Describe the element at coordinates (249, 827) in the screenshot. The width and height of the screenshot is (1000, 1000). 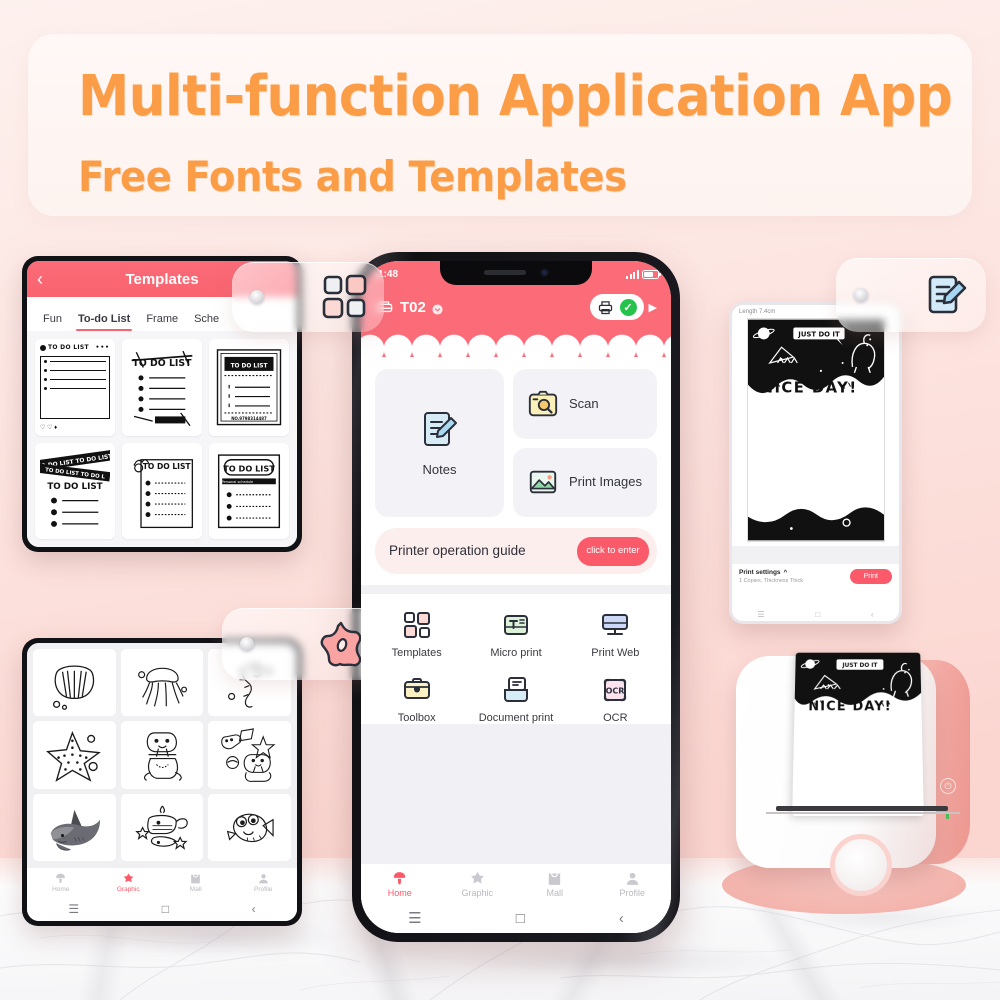
I see `sticker-pufferfish` at that location.